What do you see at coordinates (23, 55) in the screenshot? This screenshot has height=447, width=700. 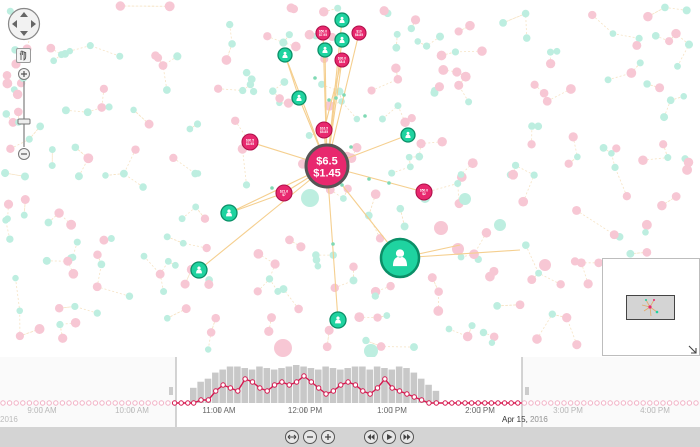 I see `hand-tool-button` at bounding box center [23, 55].